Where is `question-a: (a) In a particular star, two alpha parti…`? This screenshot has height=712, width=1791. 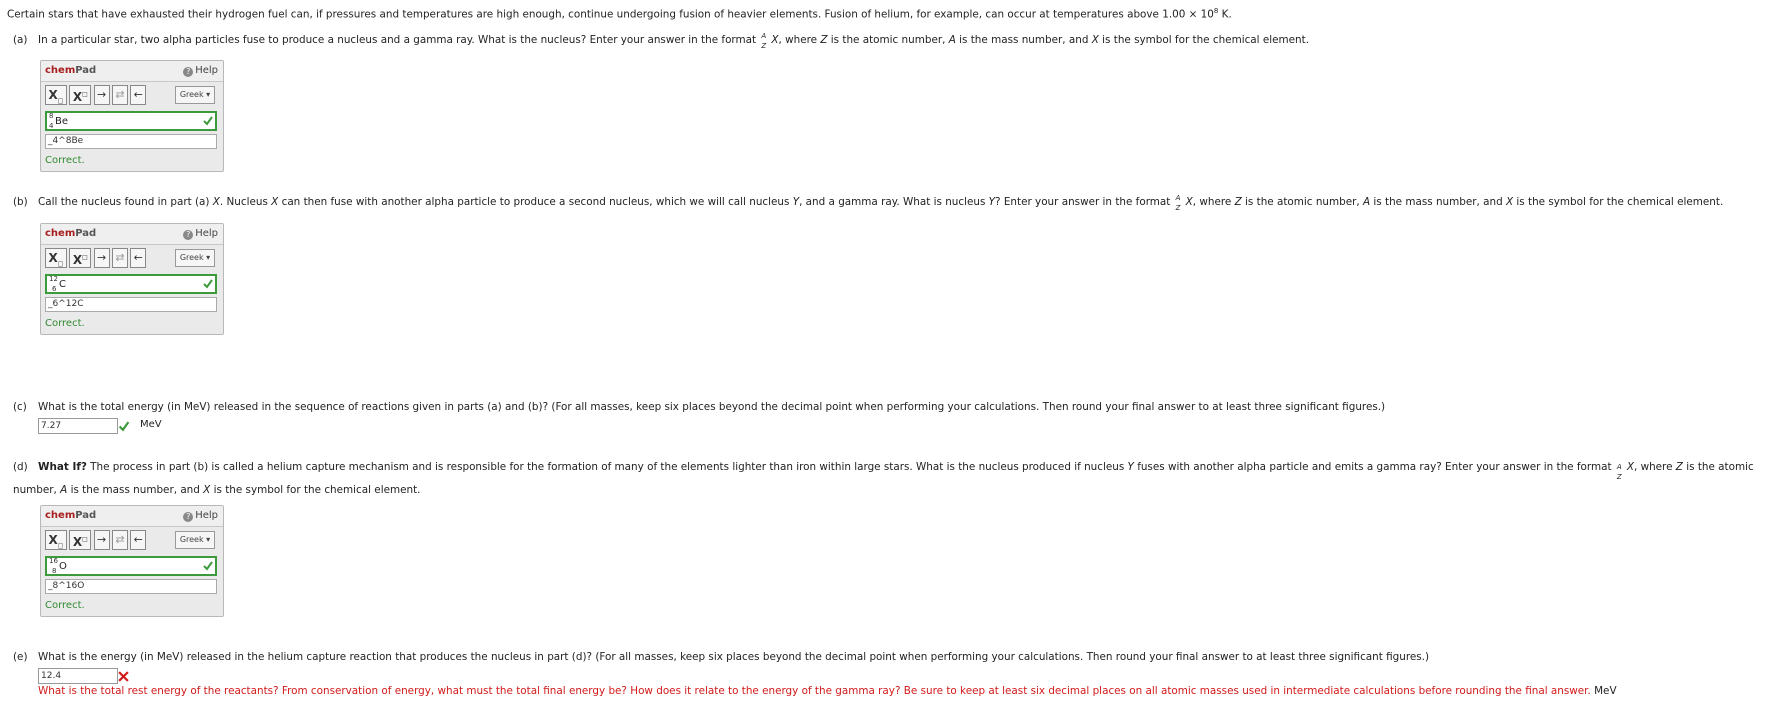 question-a: (a) In a particular star, two alpha parti… is located at coordinates (661, 41).